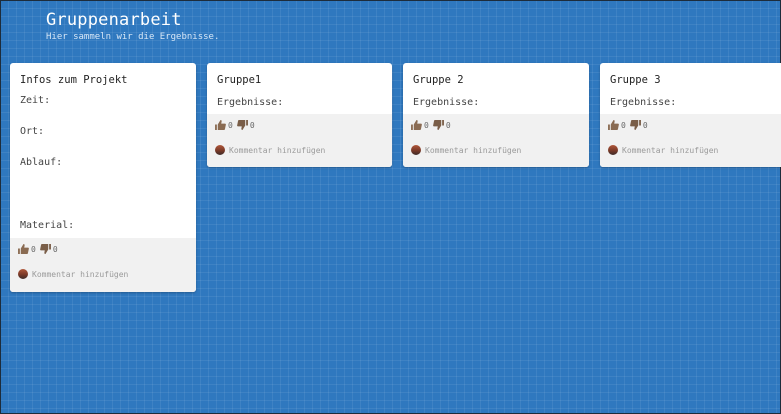 Image resolution: width=781 pixels, height=414 pixels. Describe the element at coordinates (635, 80) in the screenshot. I see `post-title: Gruppe 3` at that location.